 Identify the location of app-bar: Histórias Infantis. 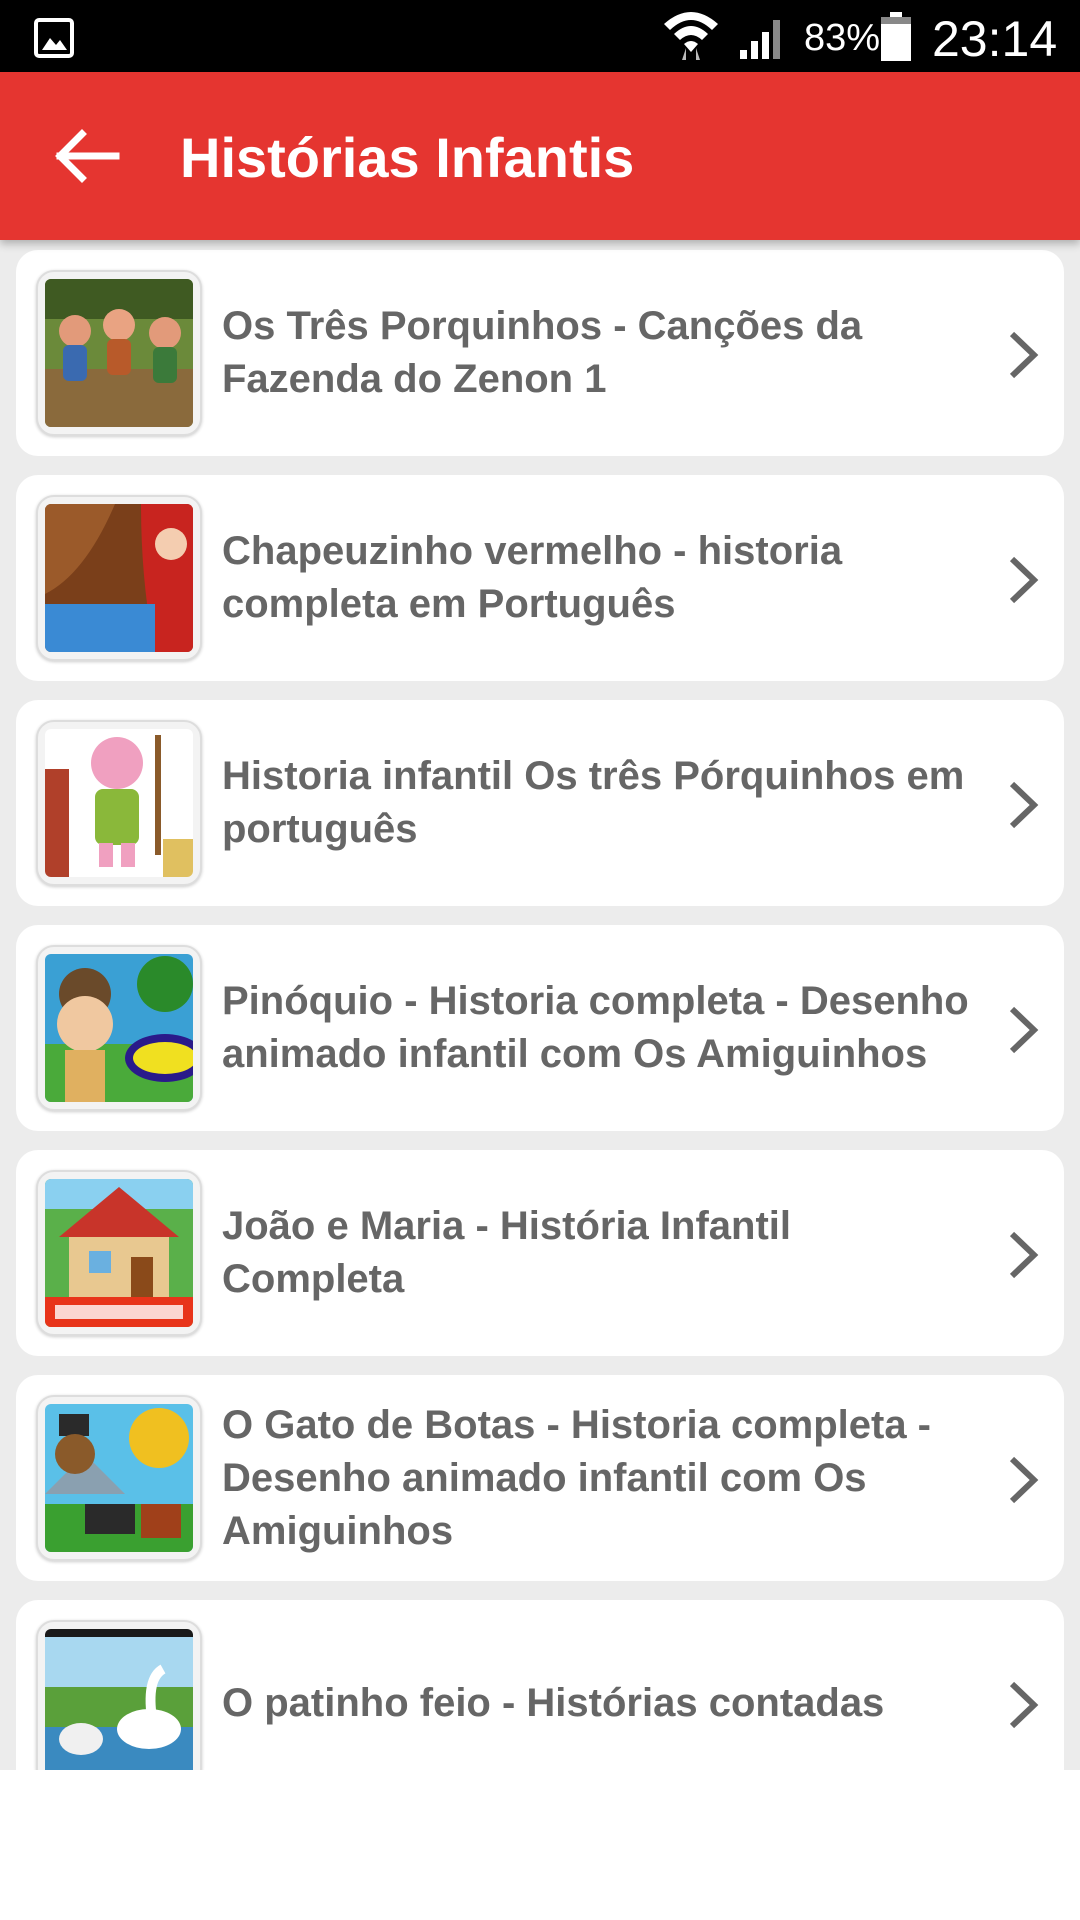
(540, 156).